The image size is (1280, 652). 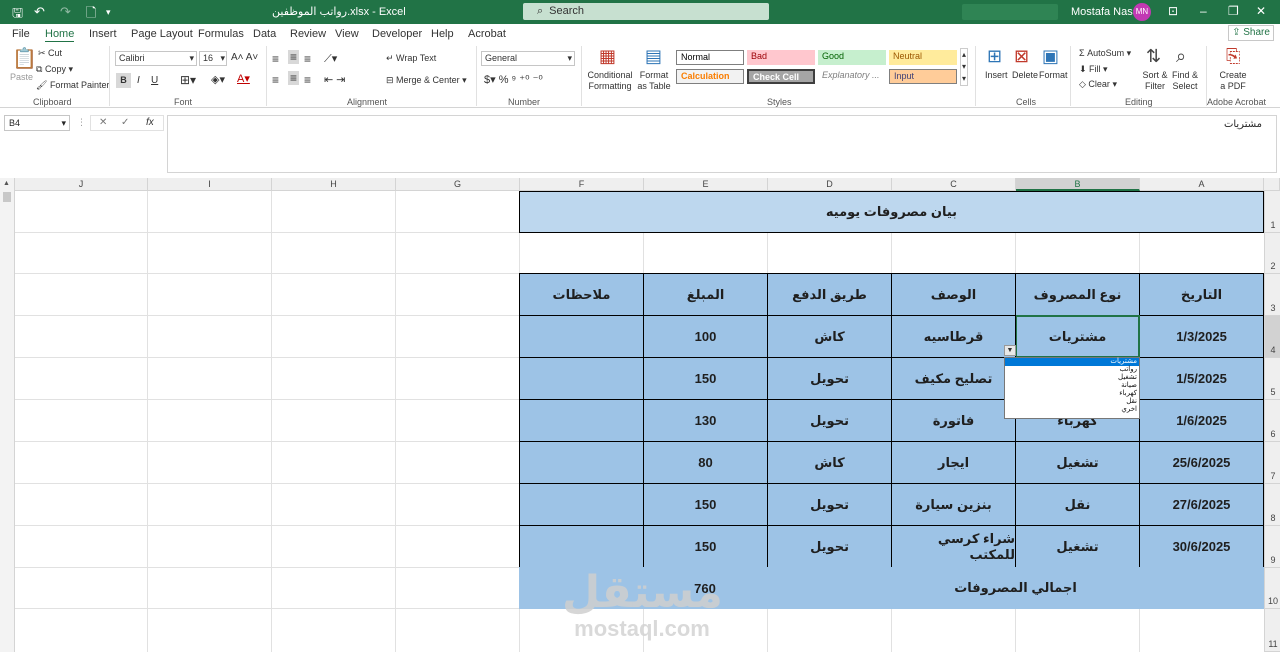 What do you see at coordinates (275, 80) in the screenshot?
I see `align-left-icon: ≡` at bounding box center [275, 80].